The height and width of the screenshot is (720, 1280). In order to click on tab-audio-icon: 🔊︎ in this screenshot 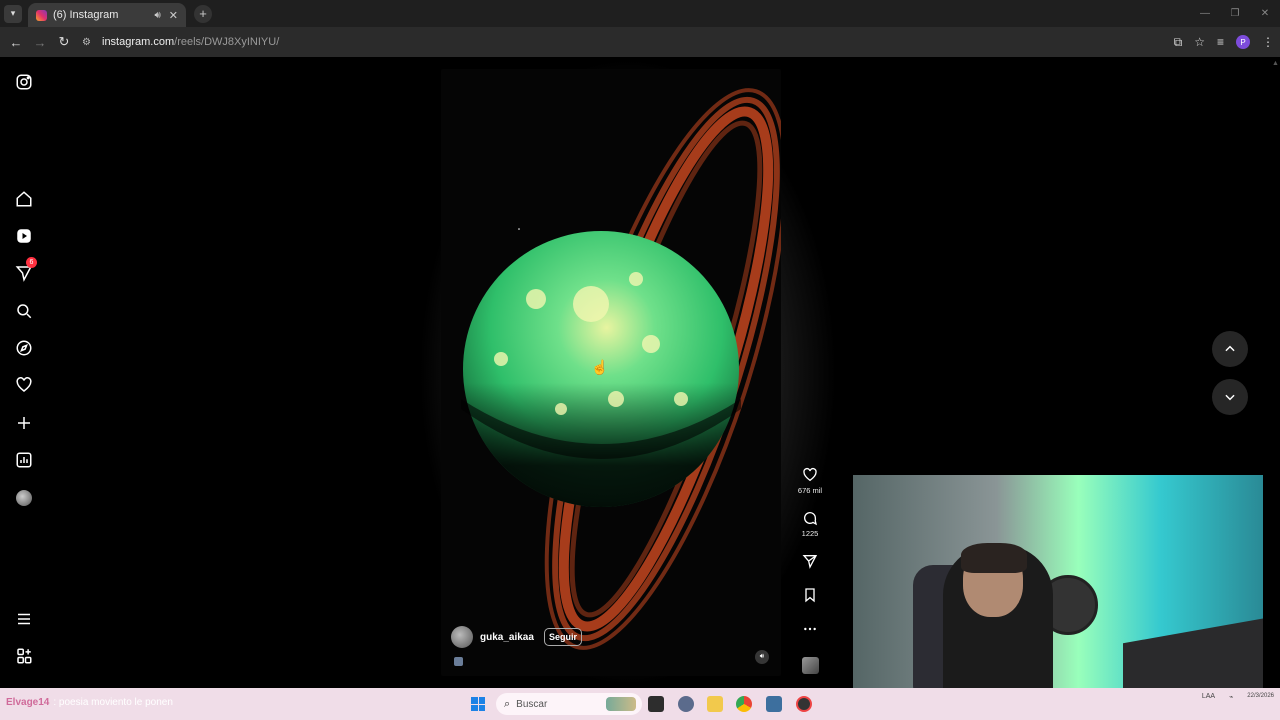, I will do `click(157, 15)`.